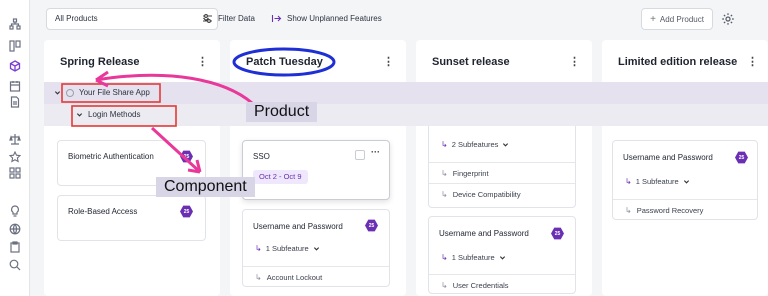 The image size is (768, 296). I want to click on subfeature-name: Device Compatibility, so click(486, 194).